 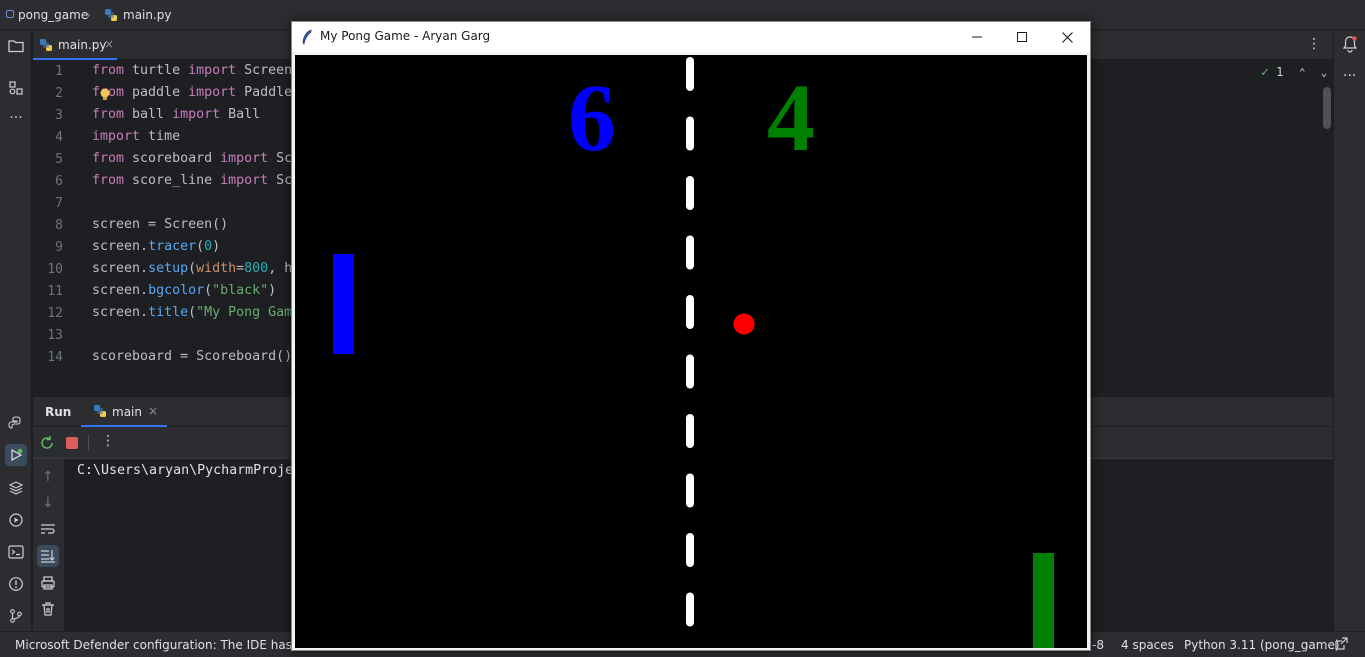 I want to click on breadcrumb-project: pong_game, so click(x=53, y=15).